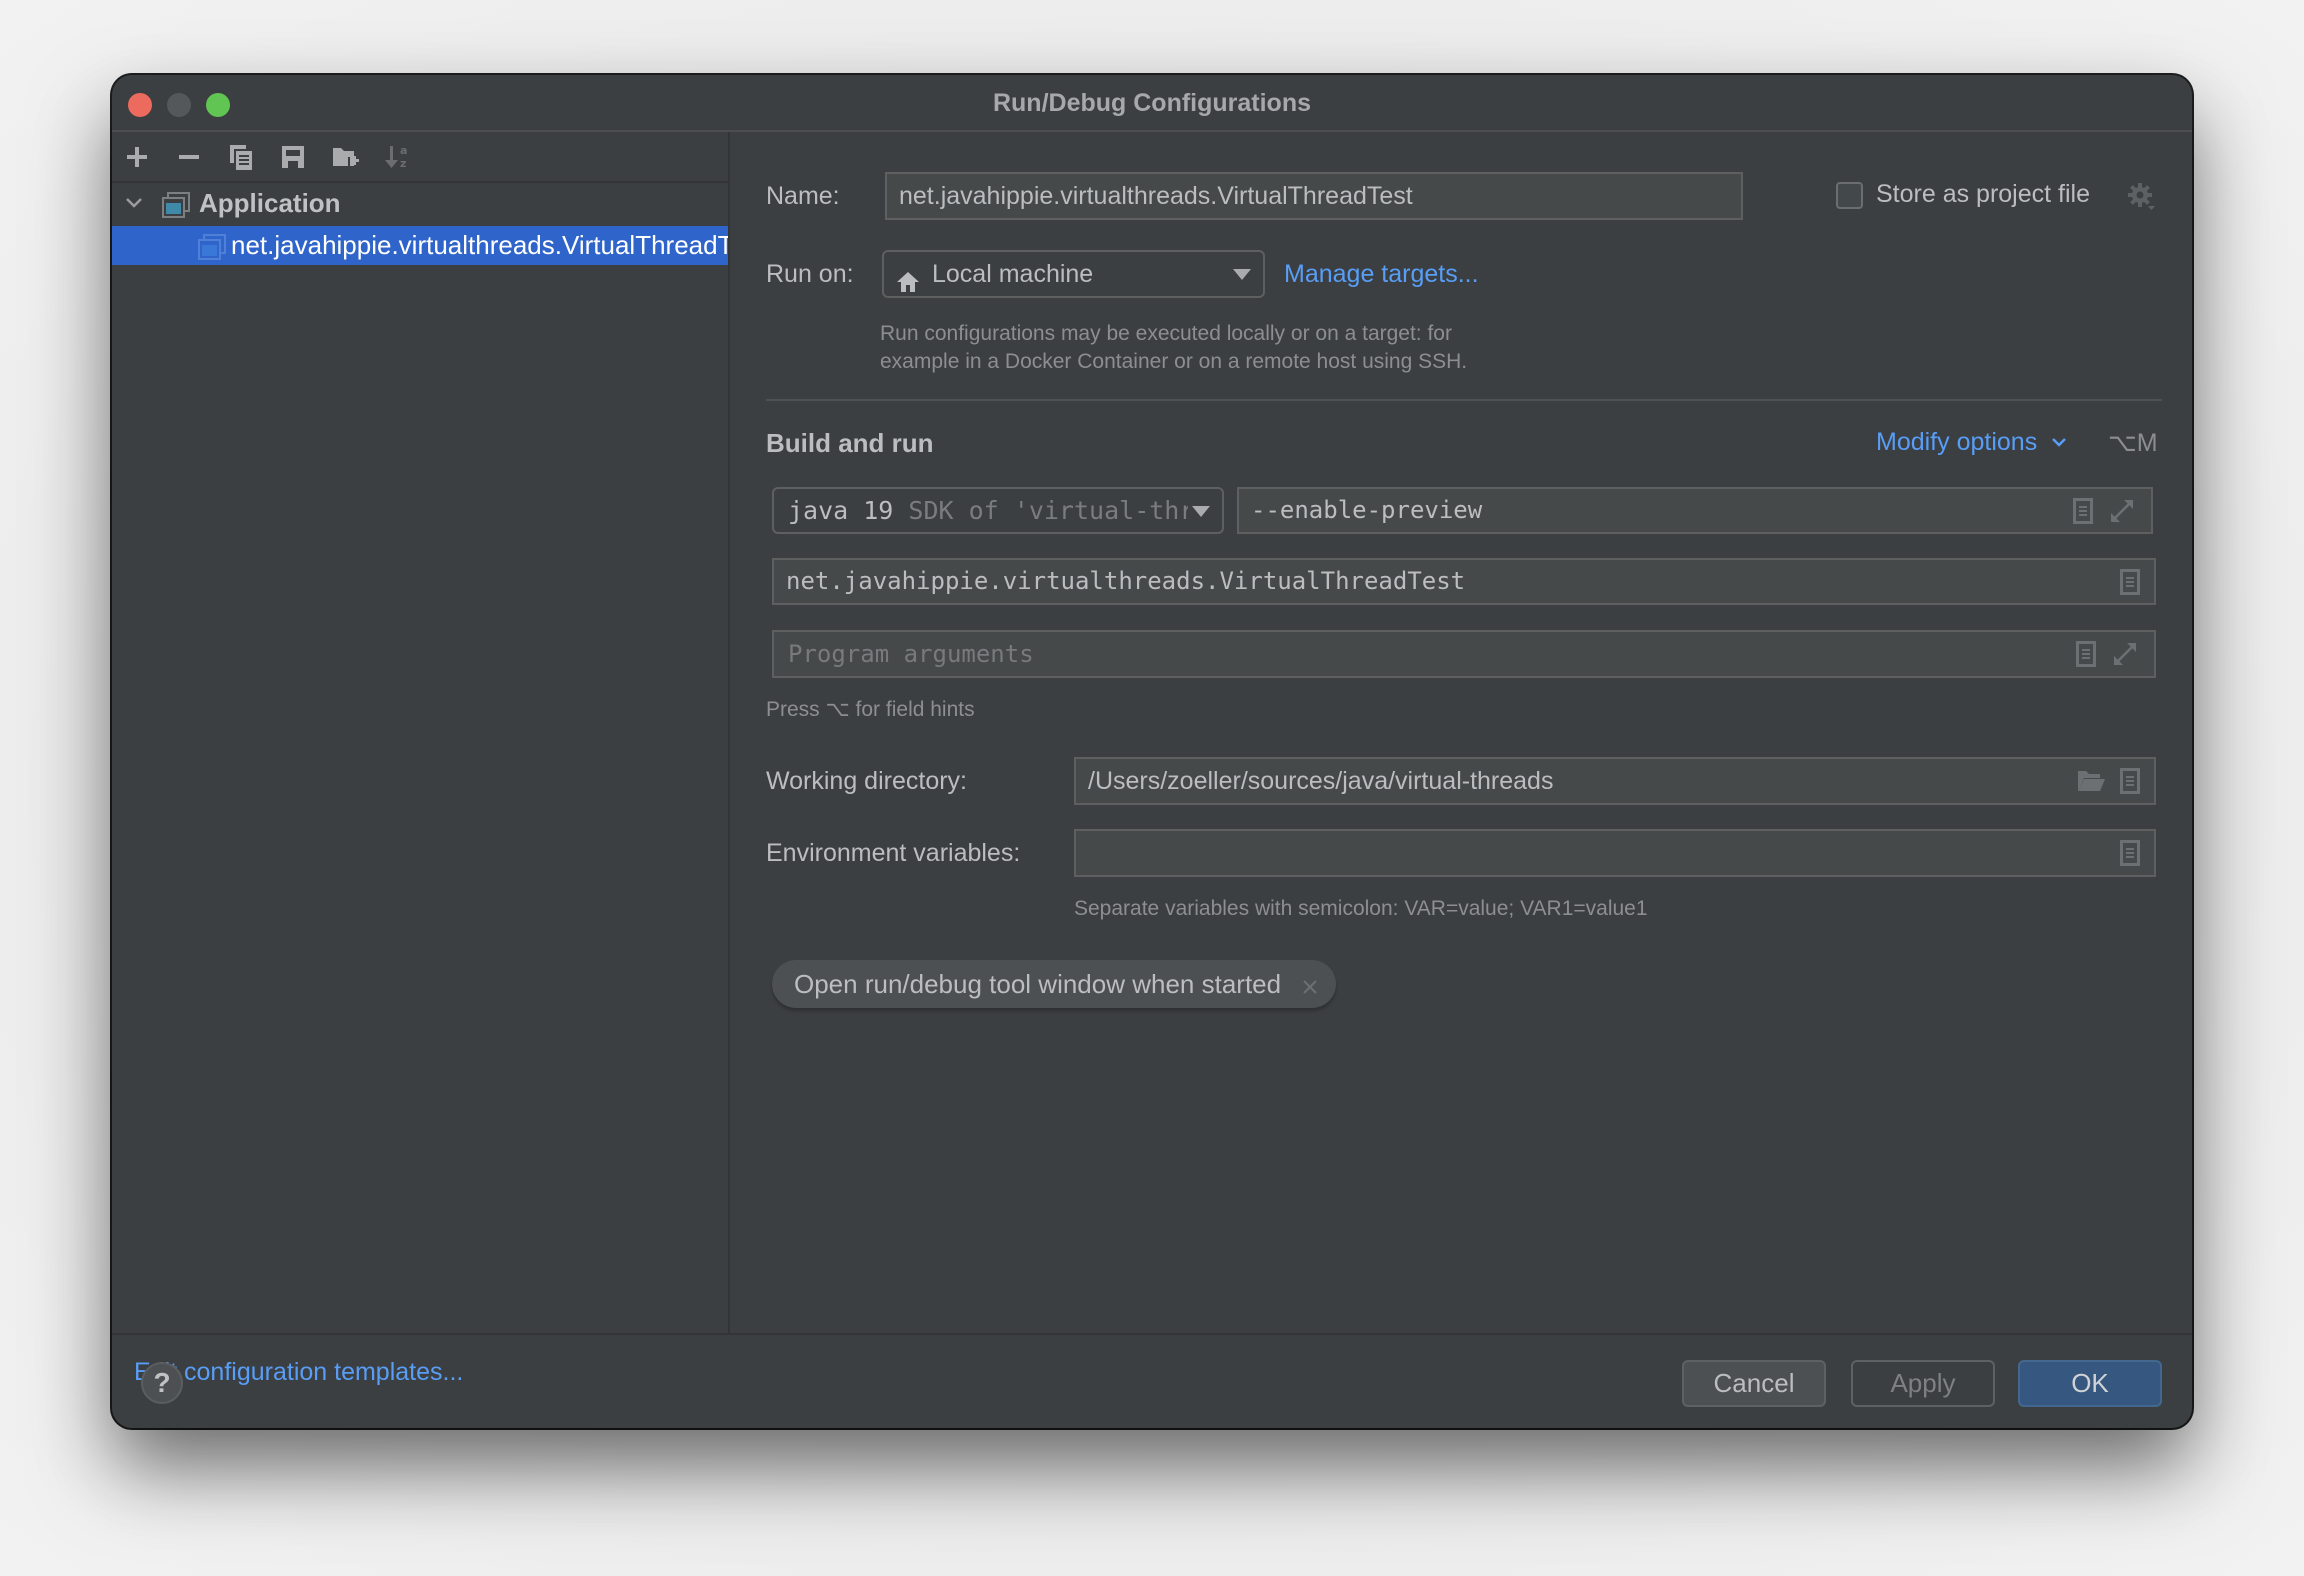 Image resolution: width=2304 pixels, height=1576 pixels. I want to click on copy-icon, so click(241, 157).